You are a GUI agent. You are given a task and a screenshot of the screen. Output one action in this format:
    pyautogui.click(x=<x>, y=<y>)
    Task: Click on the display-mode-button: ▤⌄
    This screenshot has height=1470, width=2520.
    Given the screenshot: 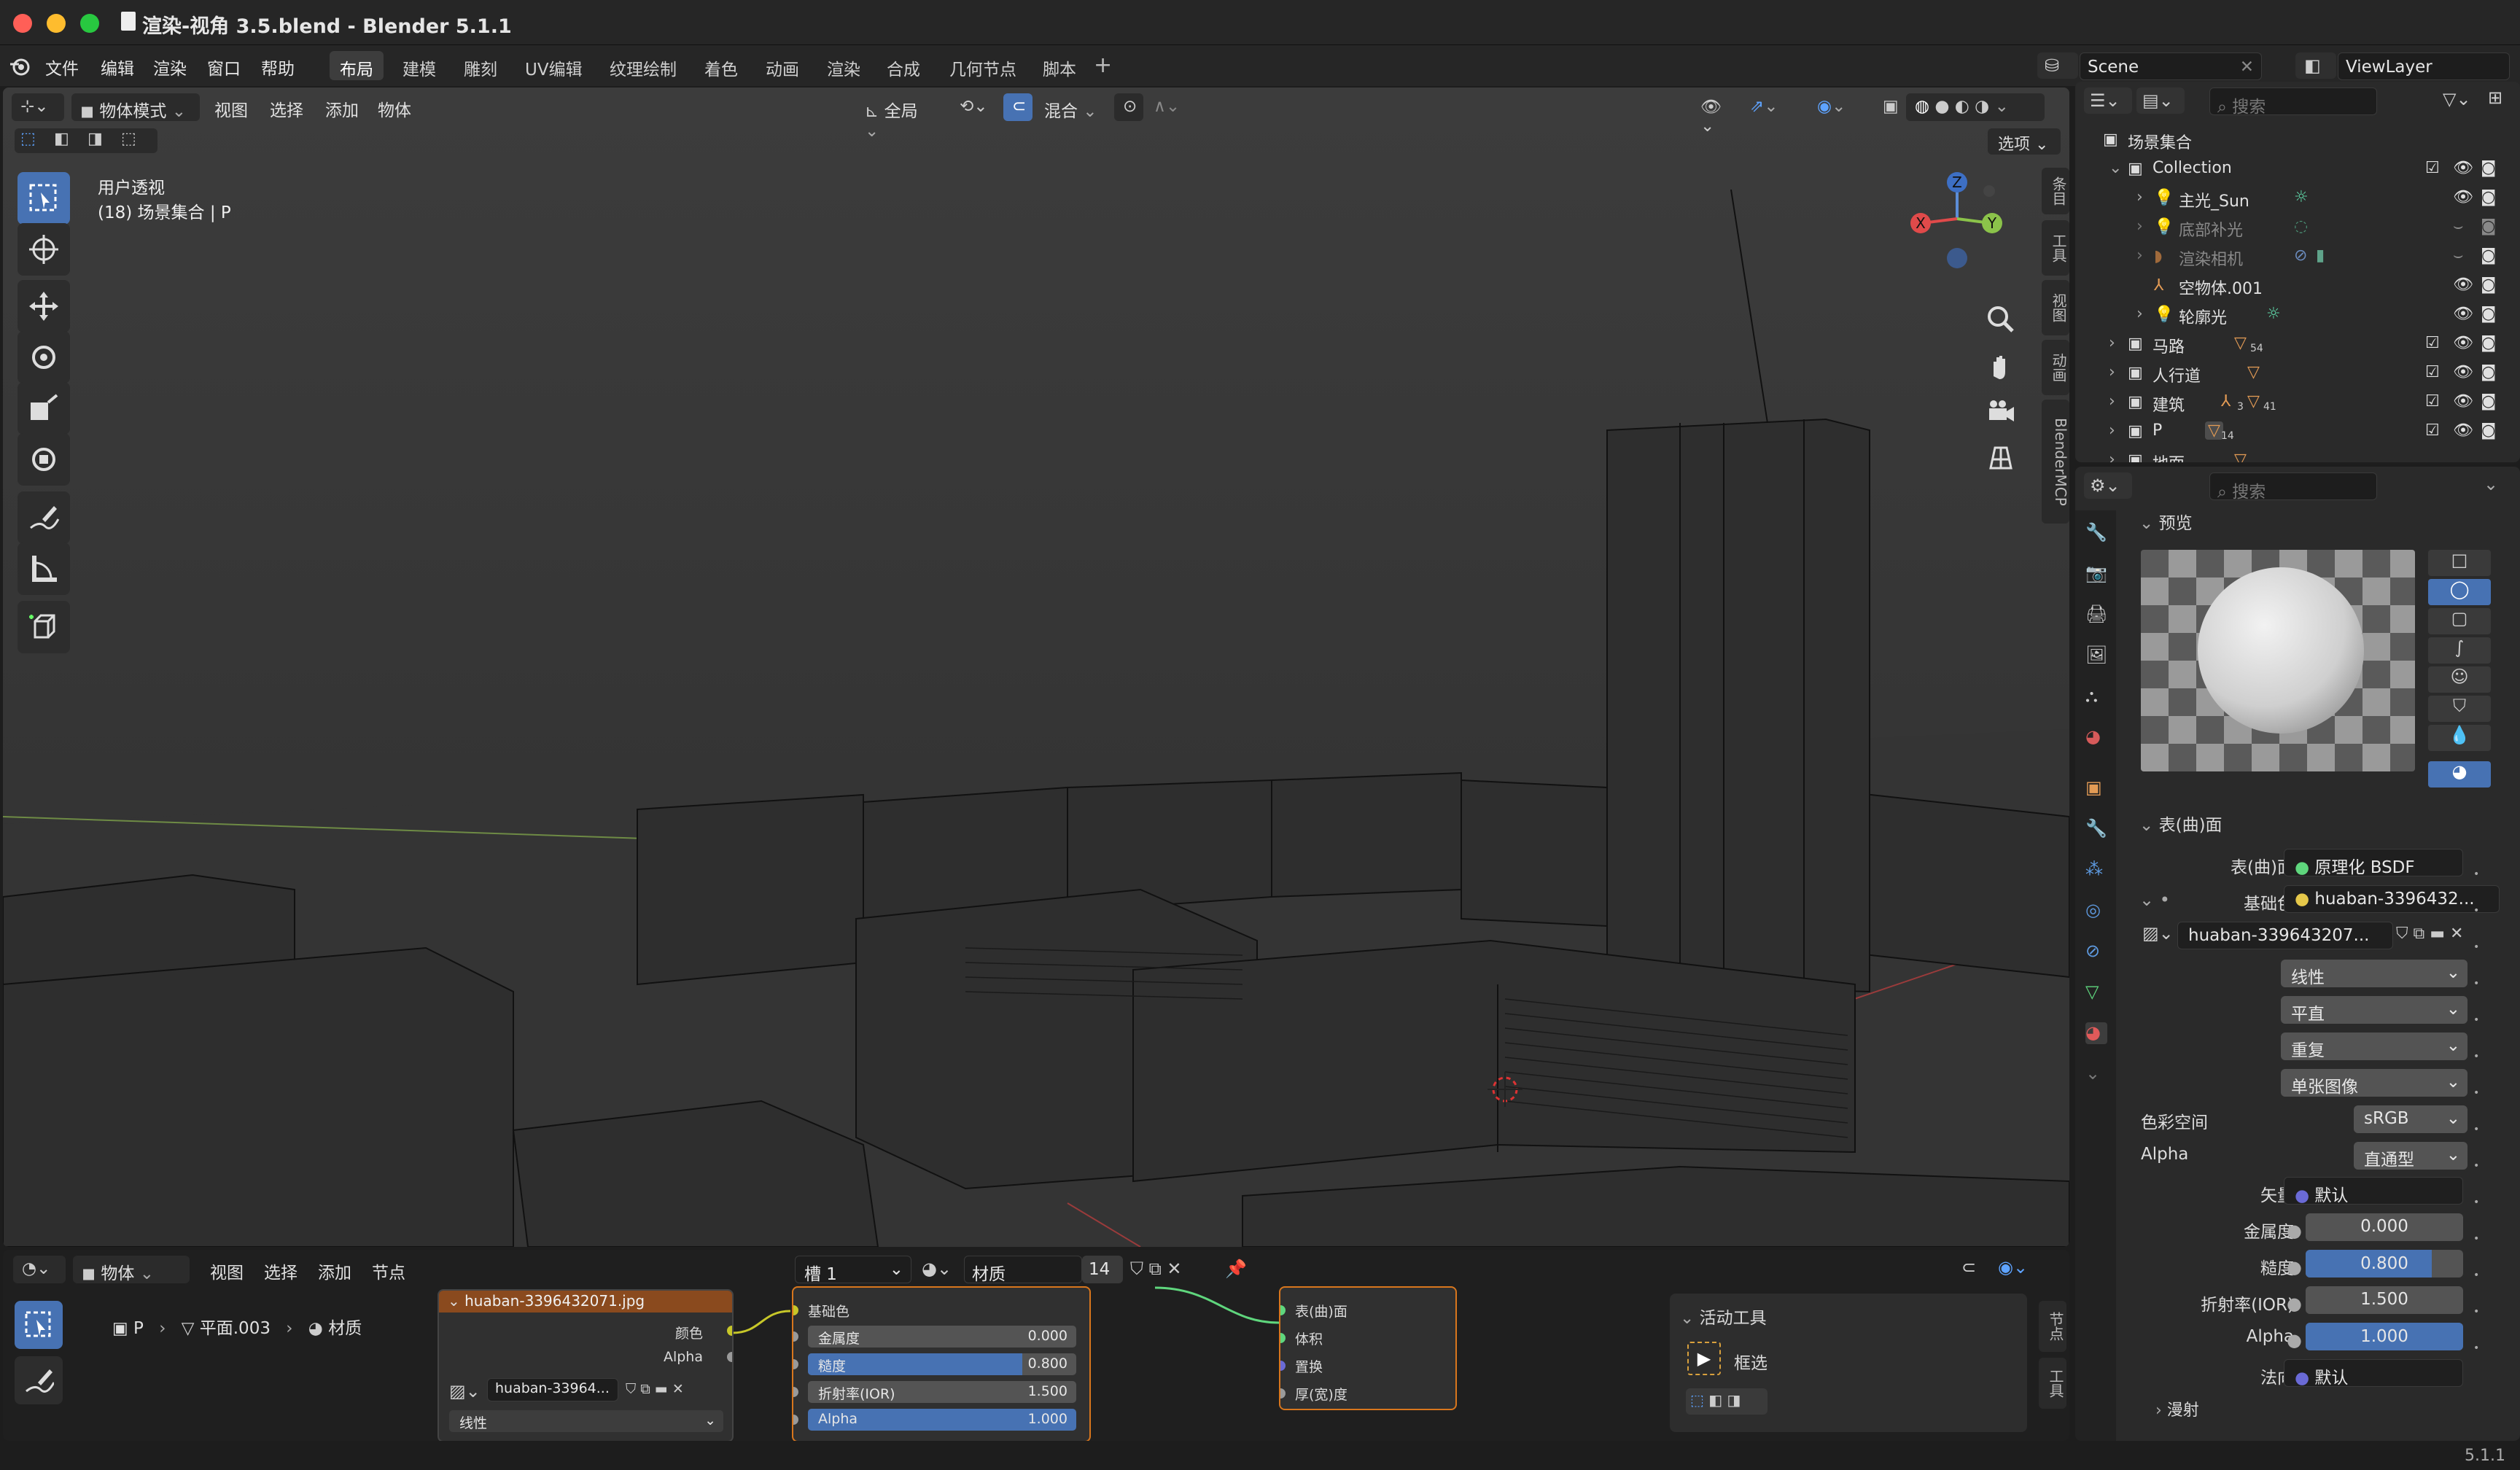 What is the action you would take?
    pyautogui.click(x=2160, y=101)
    